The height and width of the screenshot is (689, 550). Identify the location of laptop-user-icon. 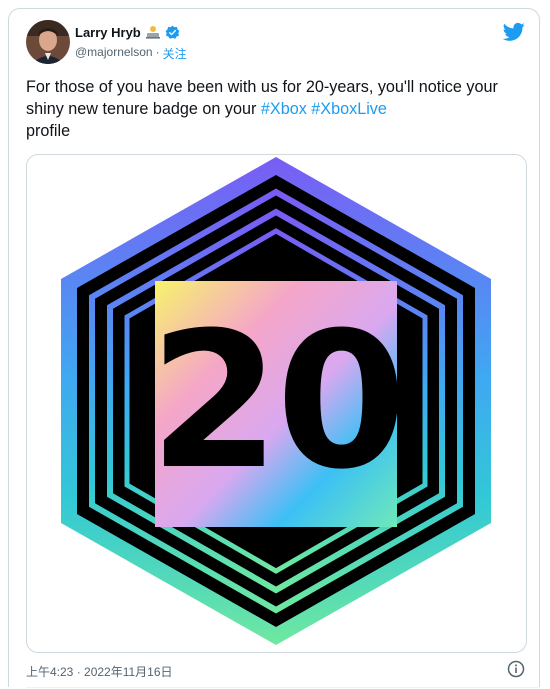
(153, 32).